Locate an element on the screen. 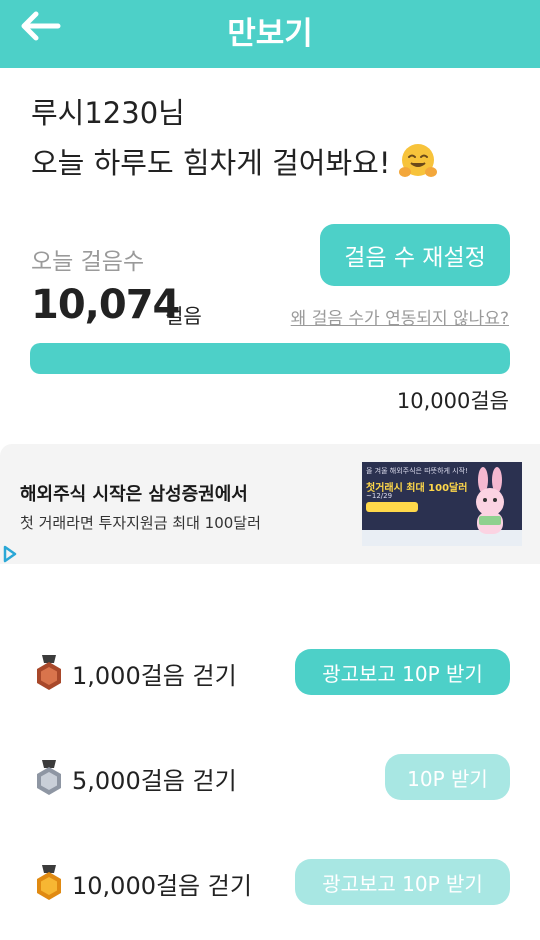 Image resolution: width=540 pixels, height=940 pixels. hugging-face-icon is located at coordinates (418, 160).